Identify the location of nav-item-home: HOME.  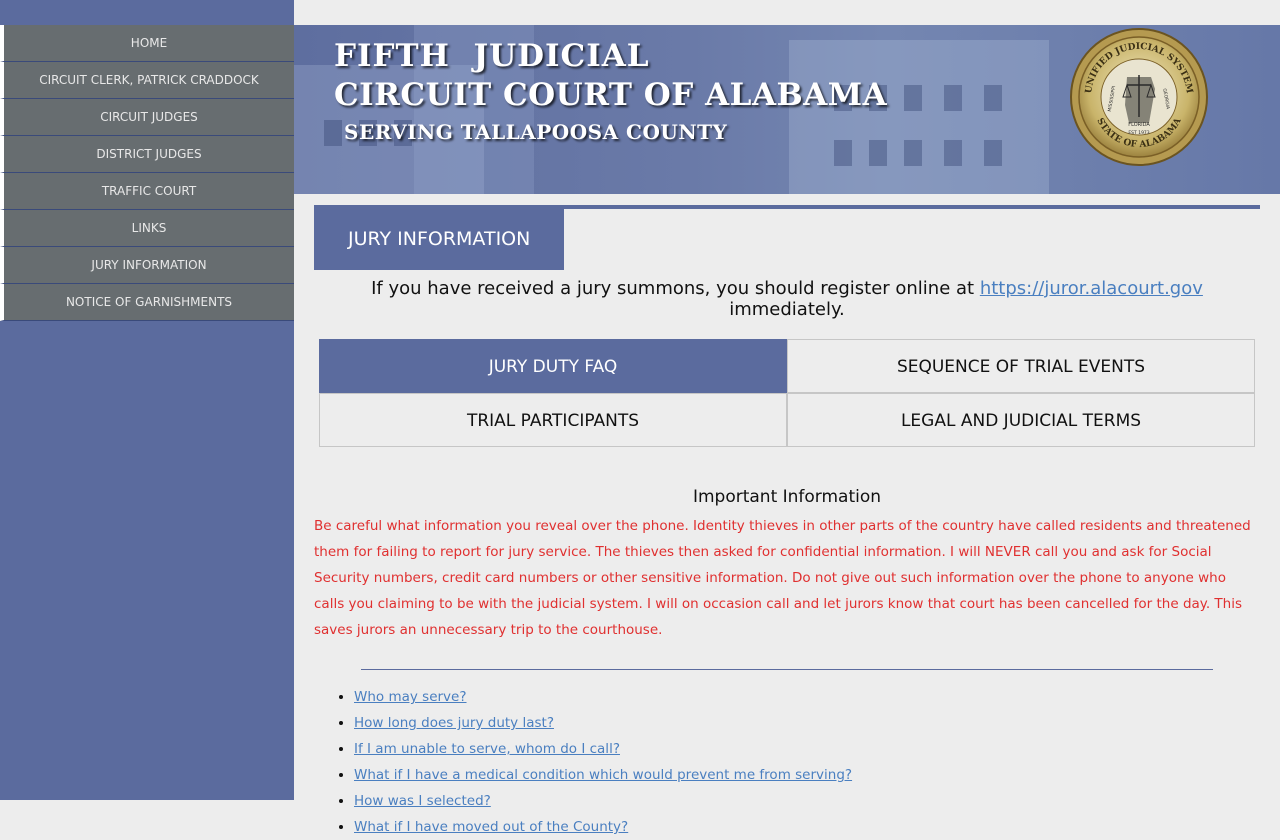
(147, 43).